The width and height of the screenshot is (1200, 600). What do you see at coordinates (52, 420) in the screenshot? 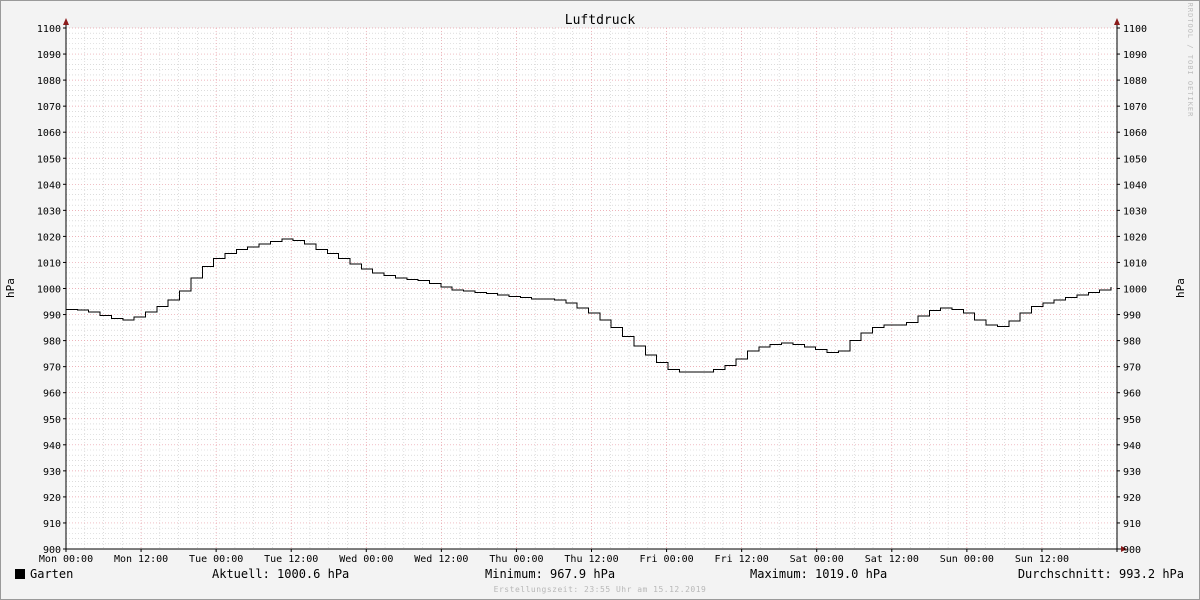
I see `y-tick-label-left: 950` at bounding box center [52, 420].